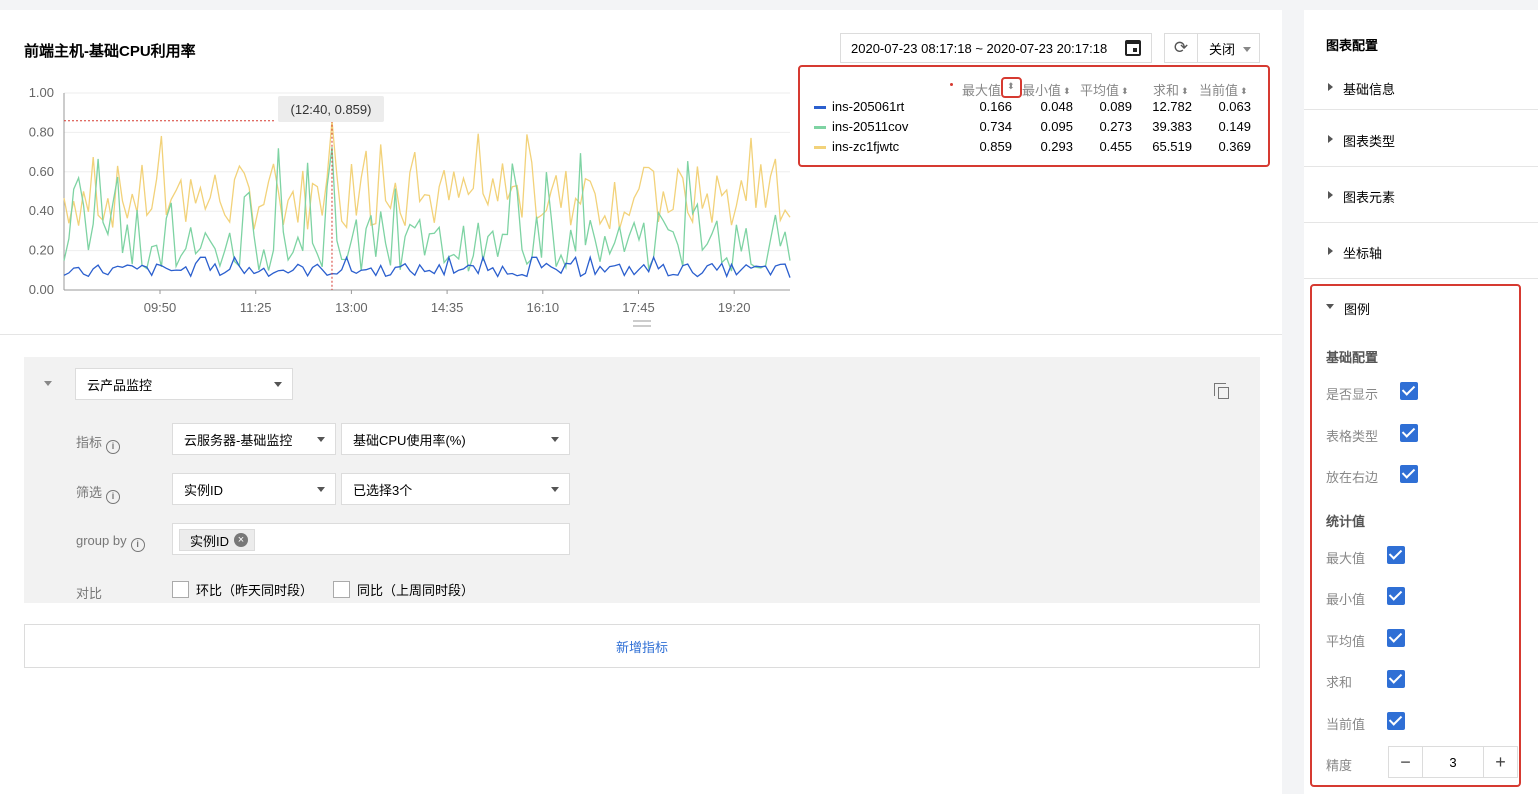 This screenshot has width=1538, height=794. What do you see at coordinates (1352, 394) in the screenshot?
I see `option-show: 是否显示` at bounding box center [1352, 394].